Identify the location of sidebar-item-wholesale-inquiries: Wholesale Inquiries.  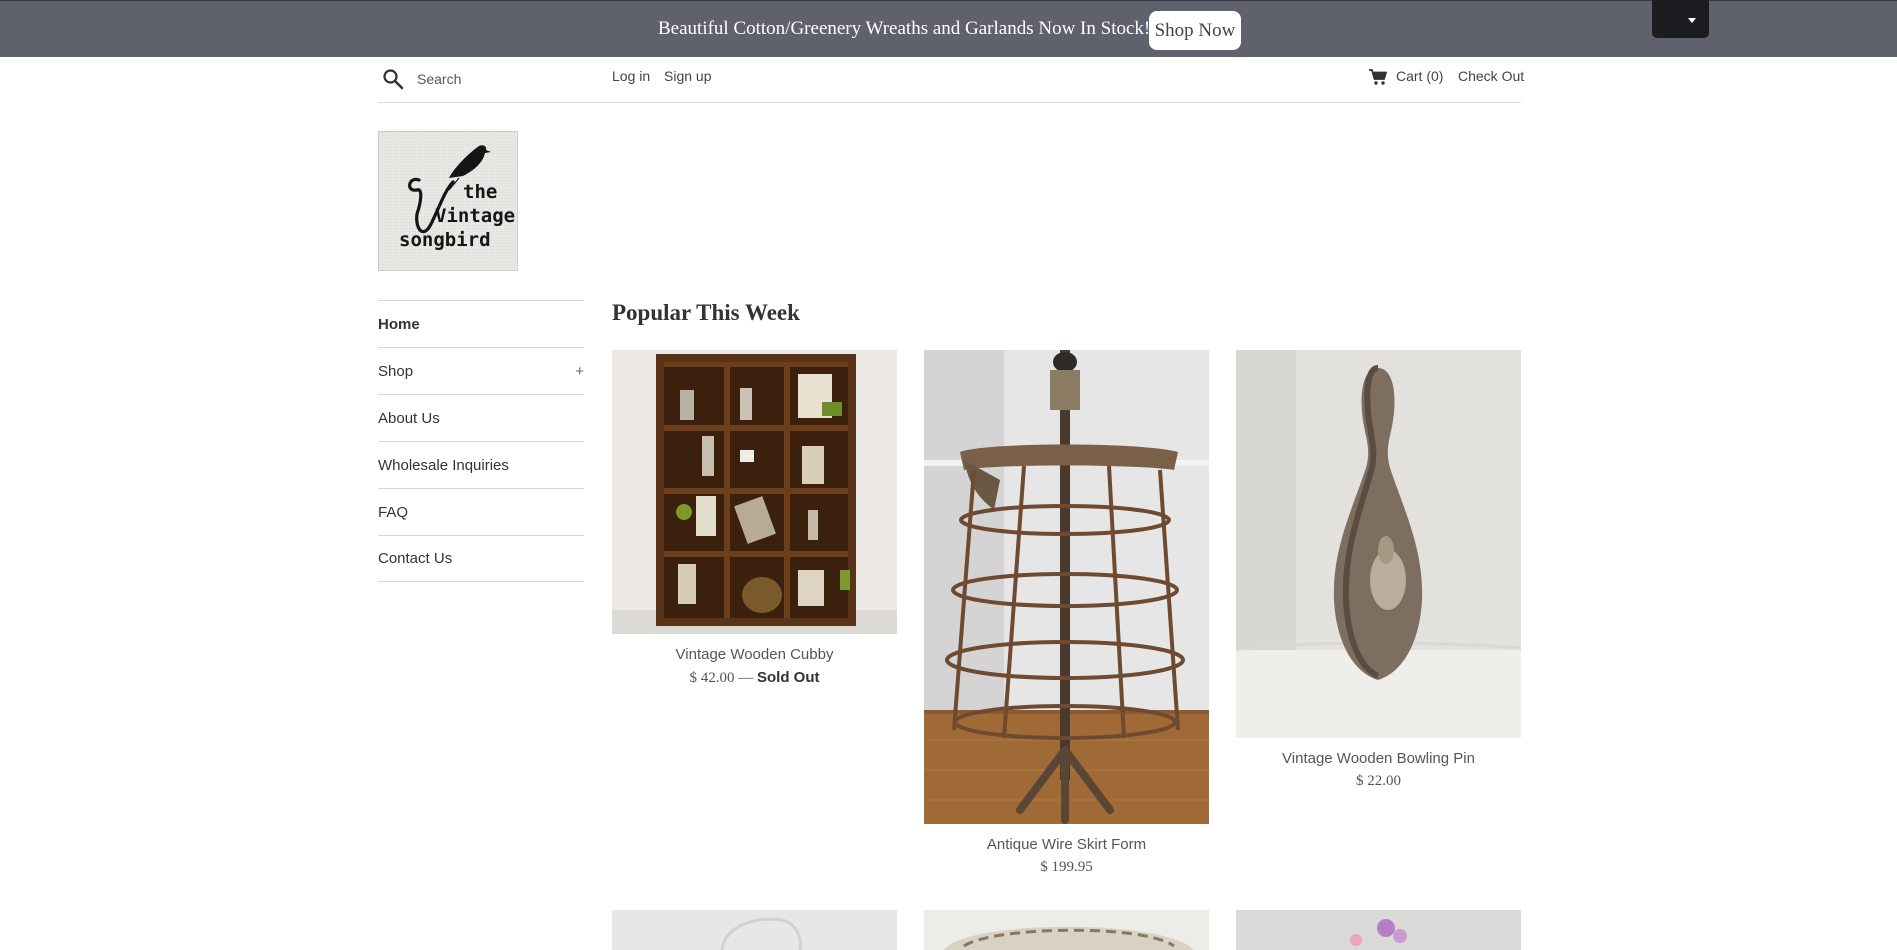
(481, 464).